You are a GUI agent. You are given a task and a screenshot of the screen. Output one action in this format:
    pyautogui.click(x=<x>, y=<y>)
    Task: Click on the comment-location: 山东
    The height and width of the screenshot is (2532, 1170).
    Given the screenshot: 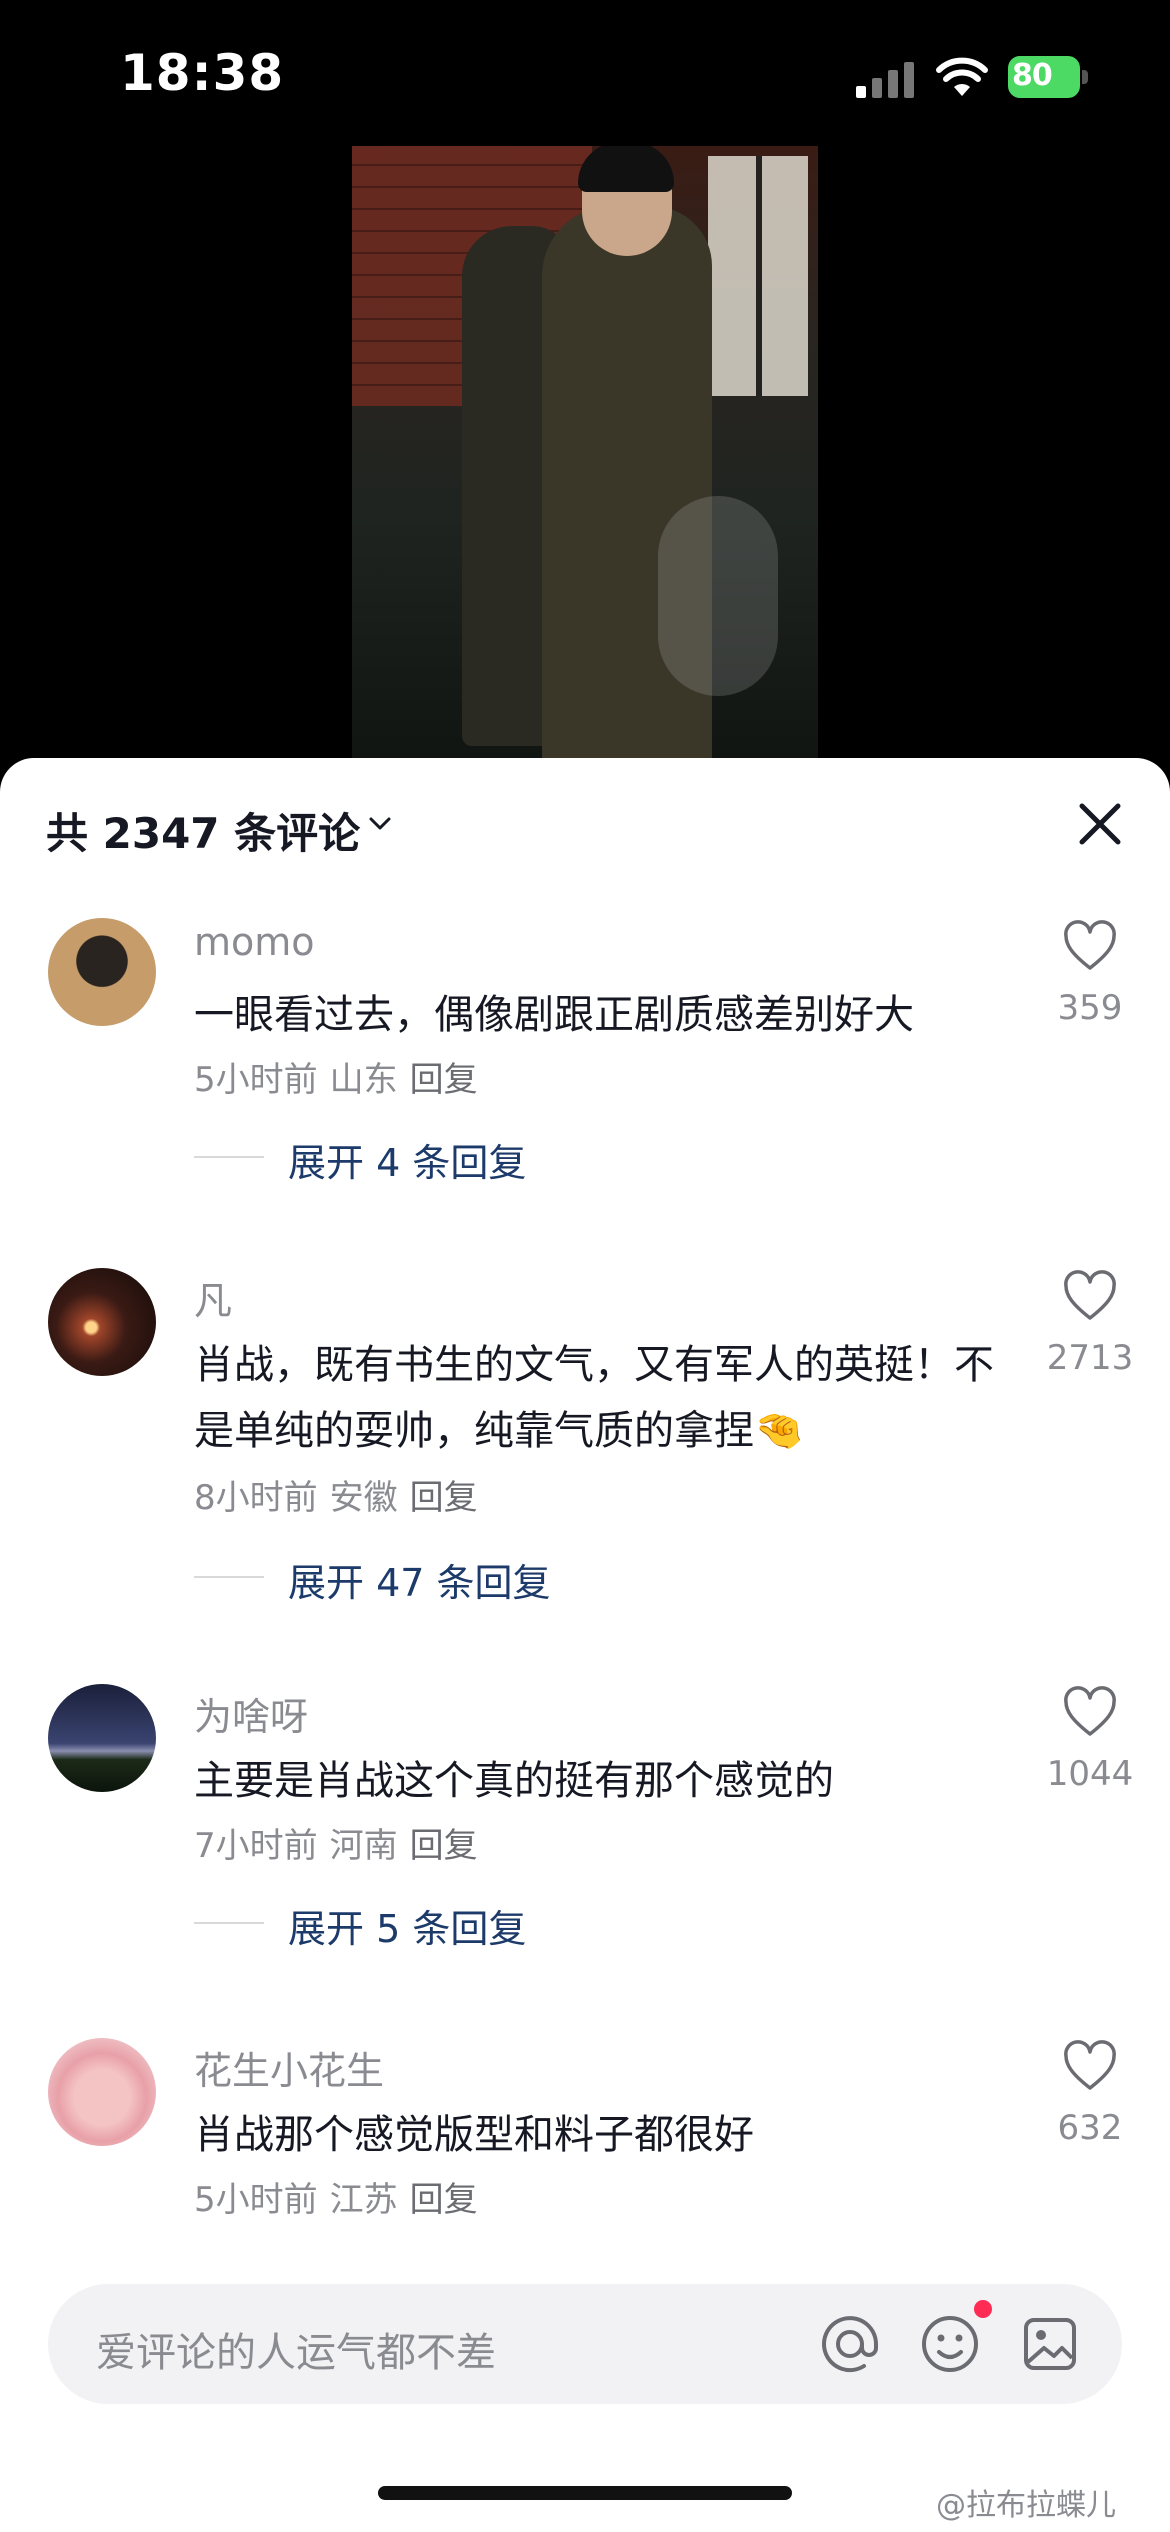 What is the action you would take?
    pyautogui.click(x=363, y=1080)
    